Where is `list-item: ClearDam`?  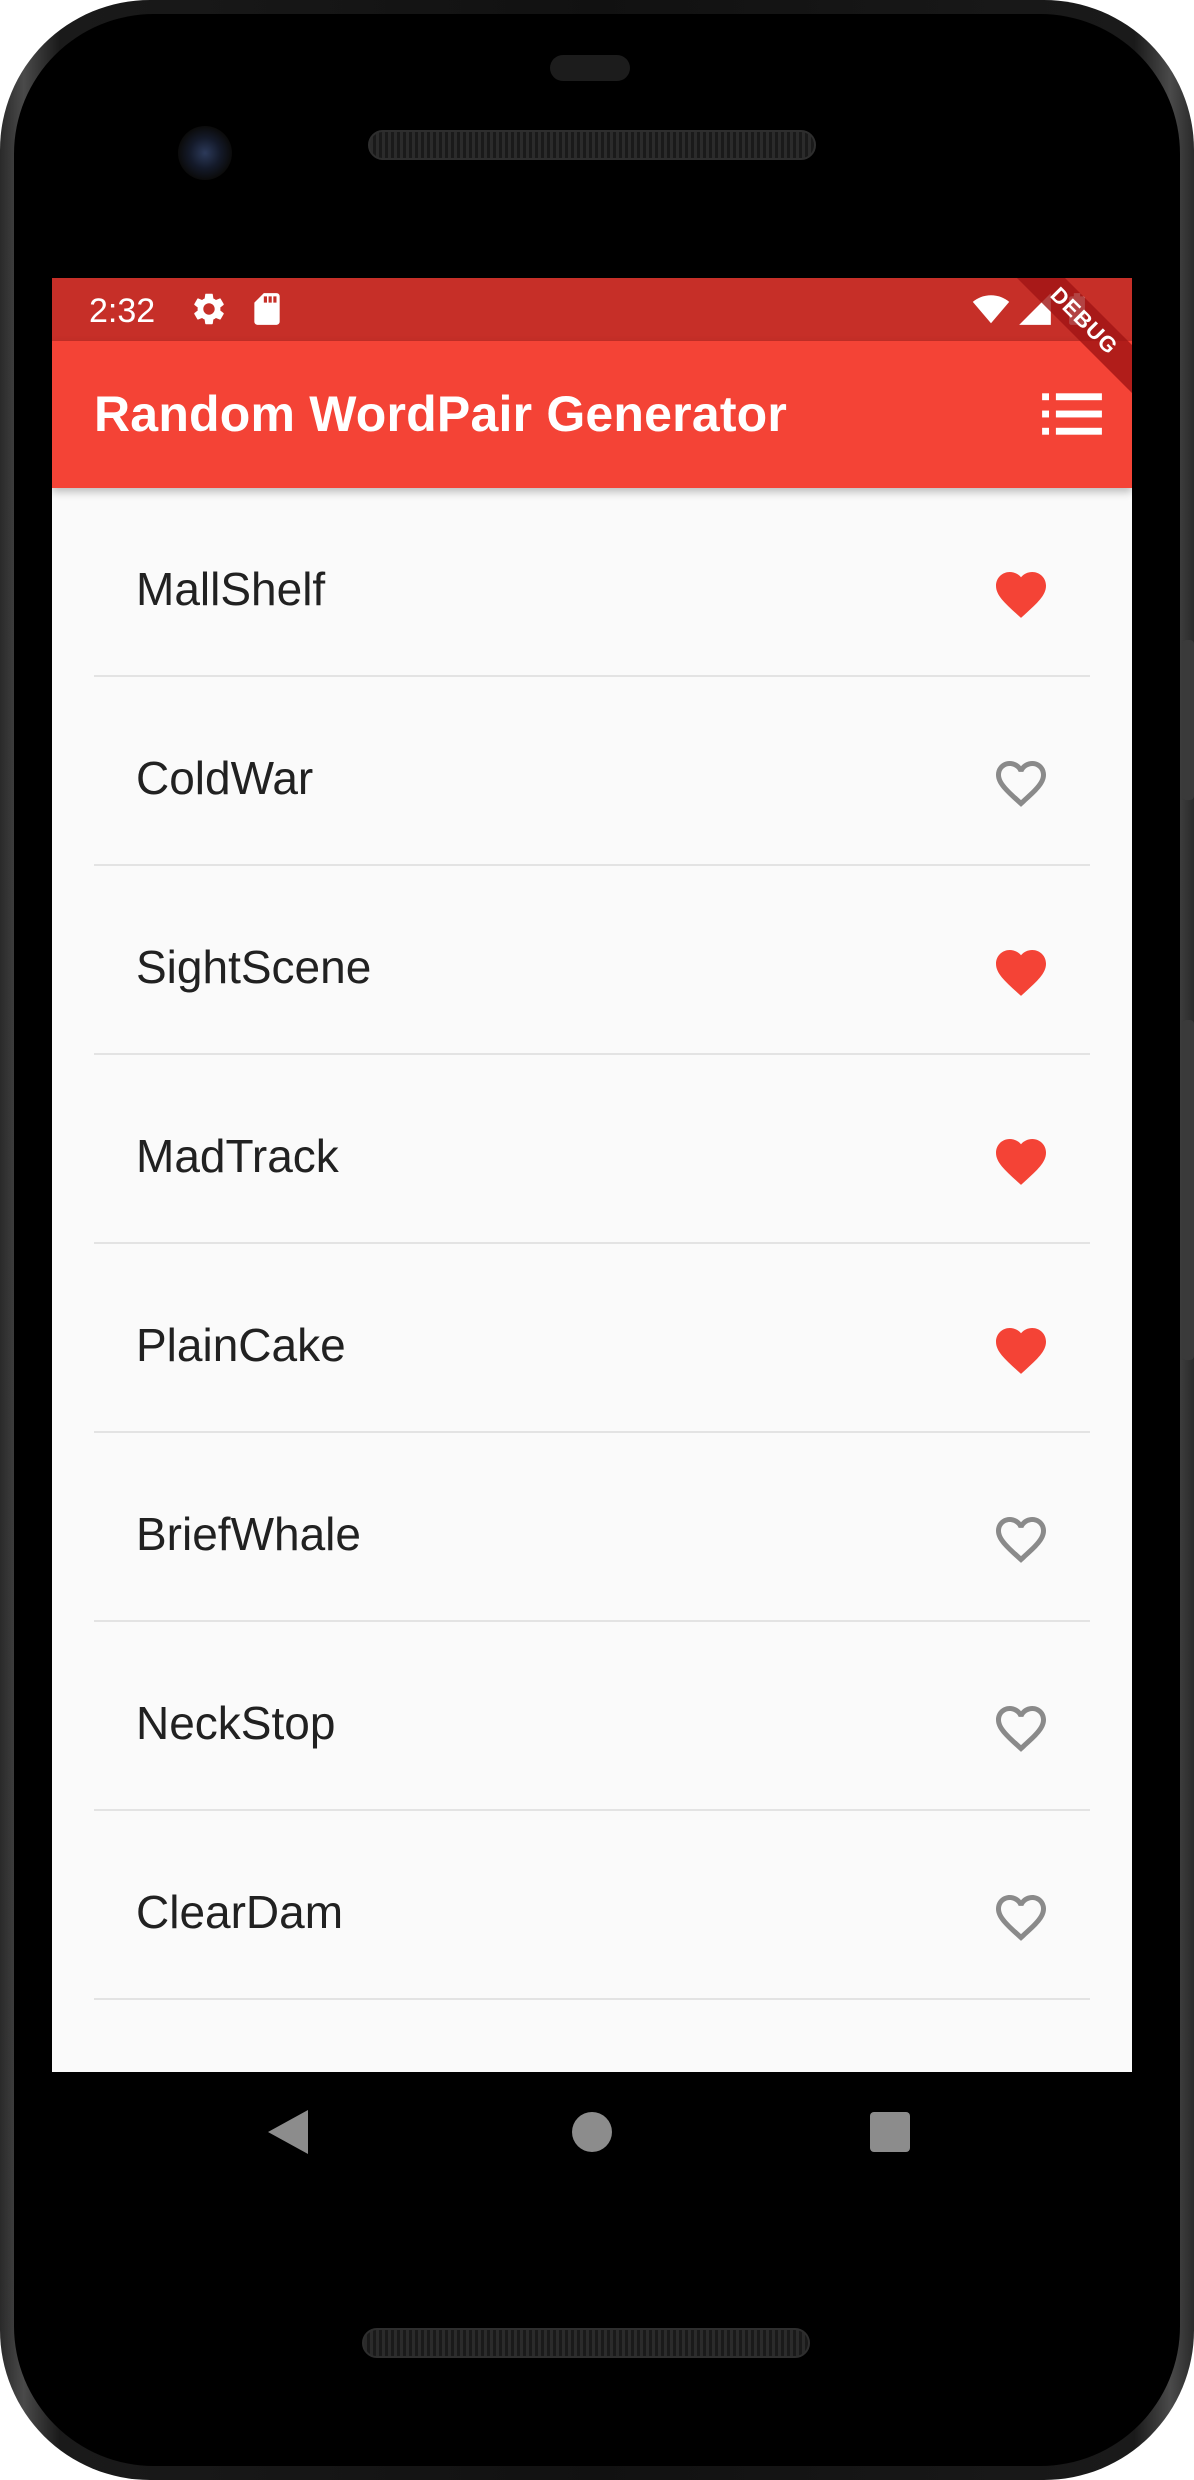
list-item: ClearDam is located at coordinates (592, 1905).